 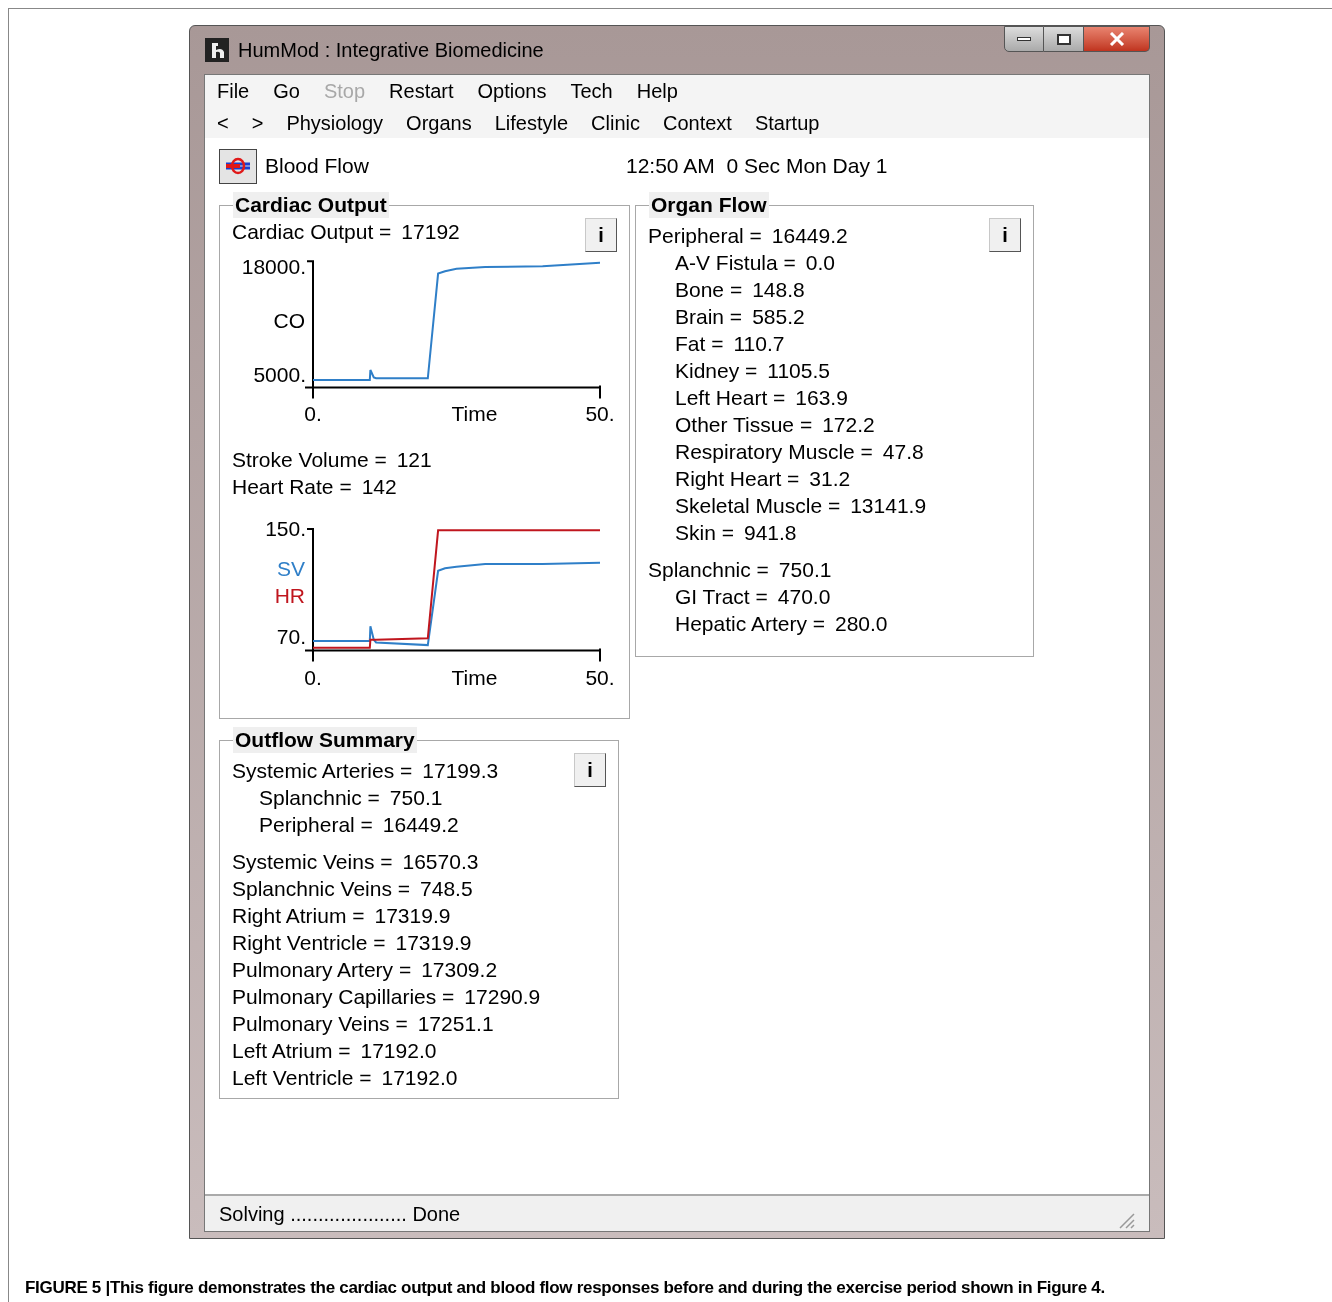 What do you see at coordinates (704, 533) in the screenshot?
I see `readout-label: Skin =` at bounding box center [704, 533].